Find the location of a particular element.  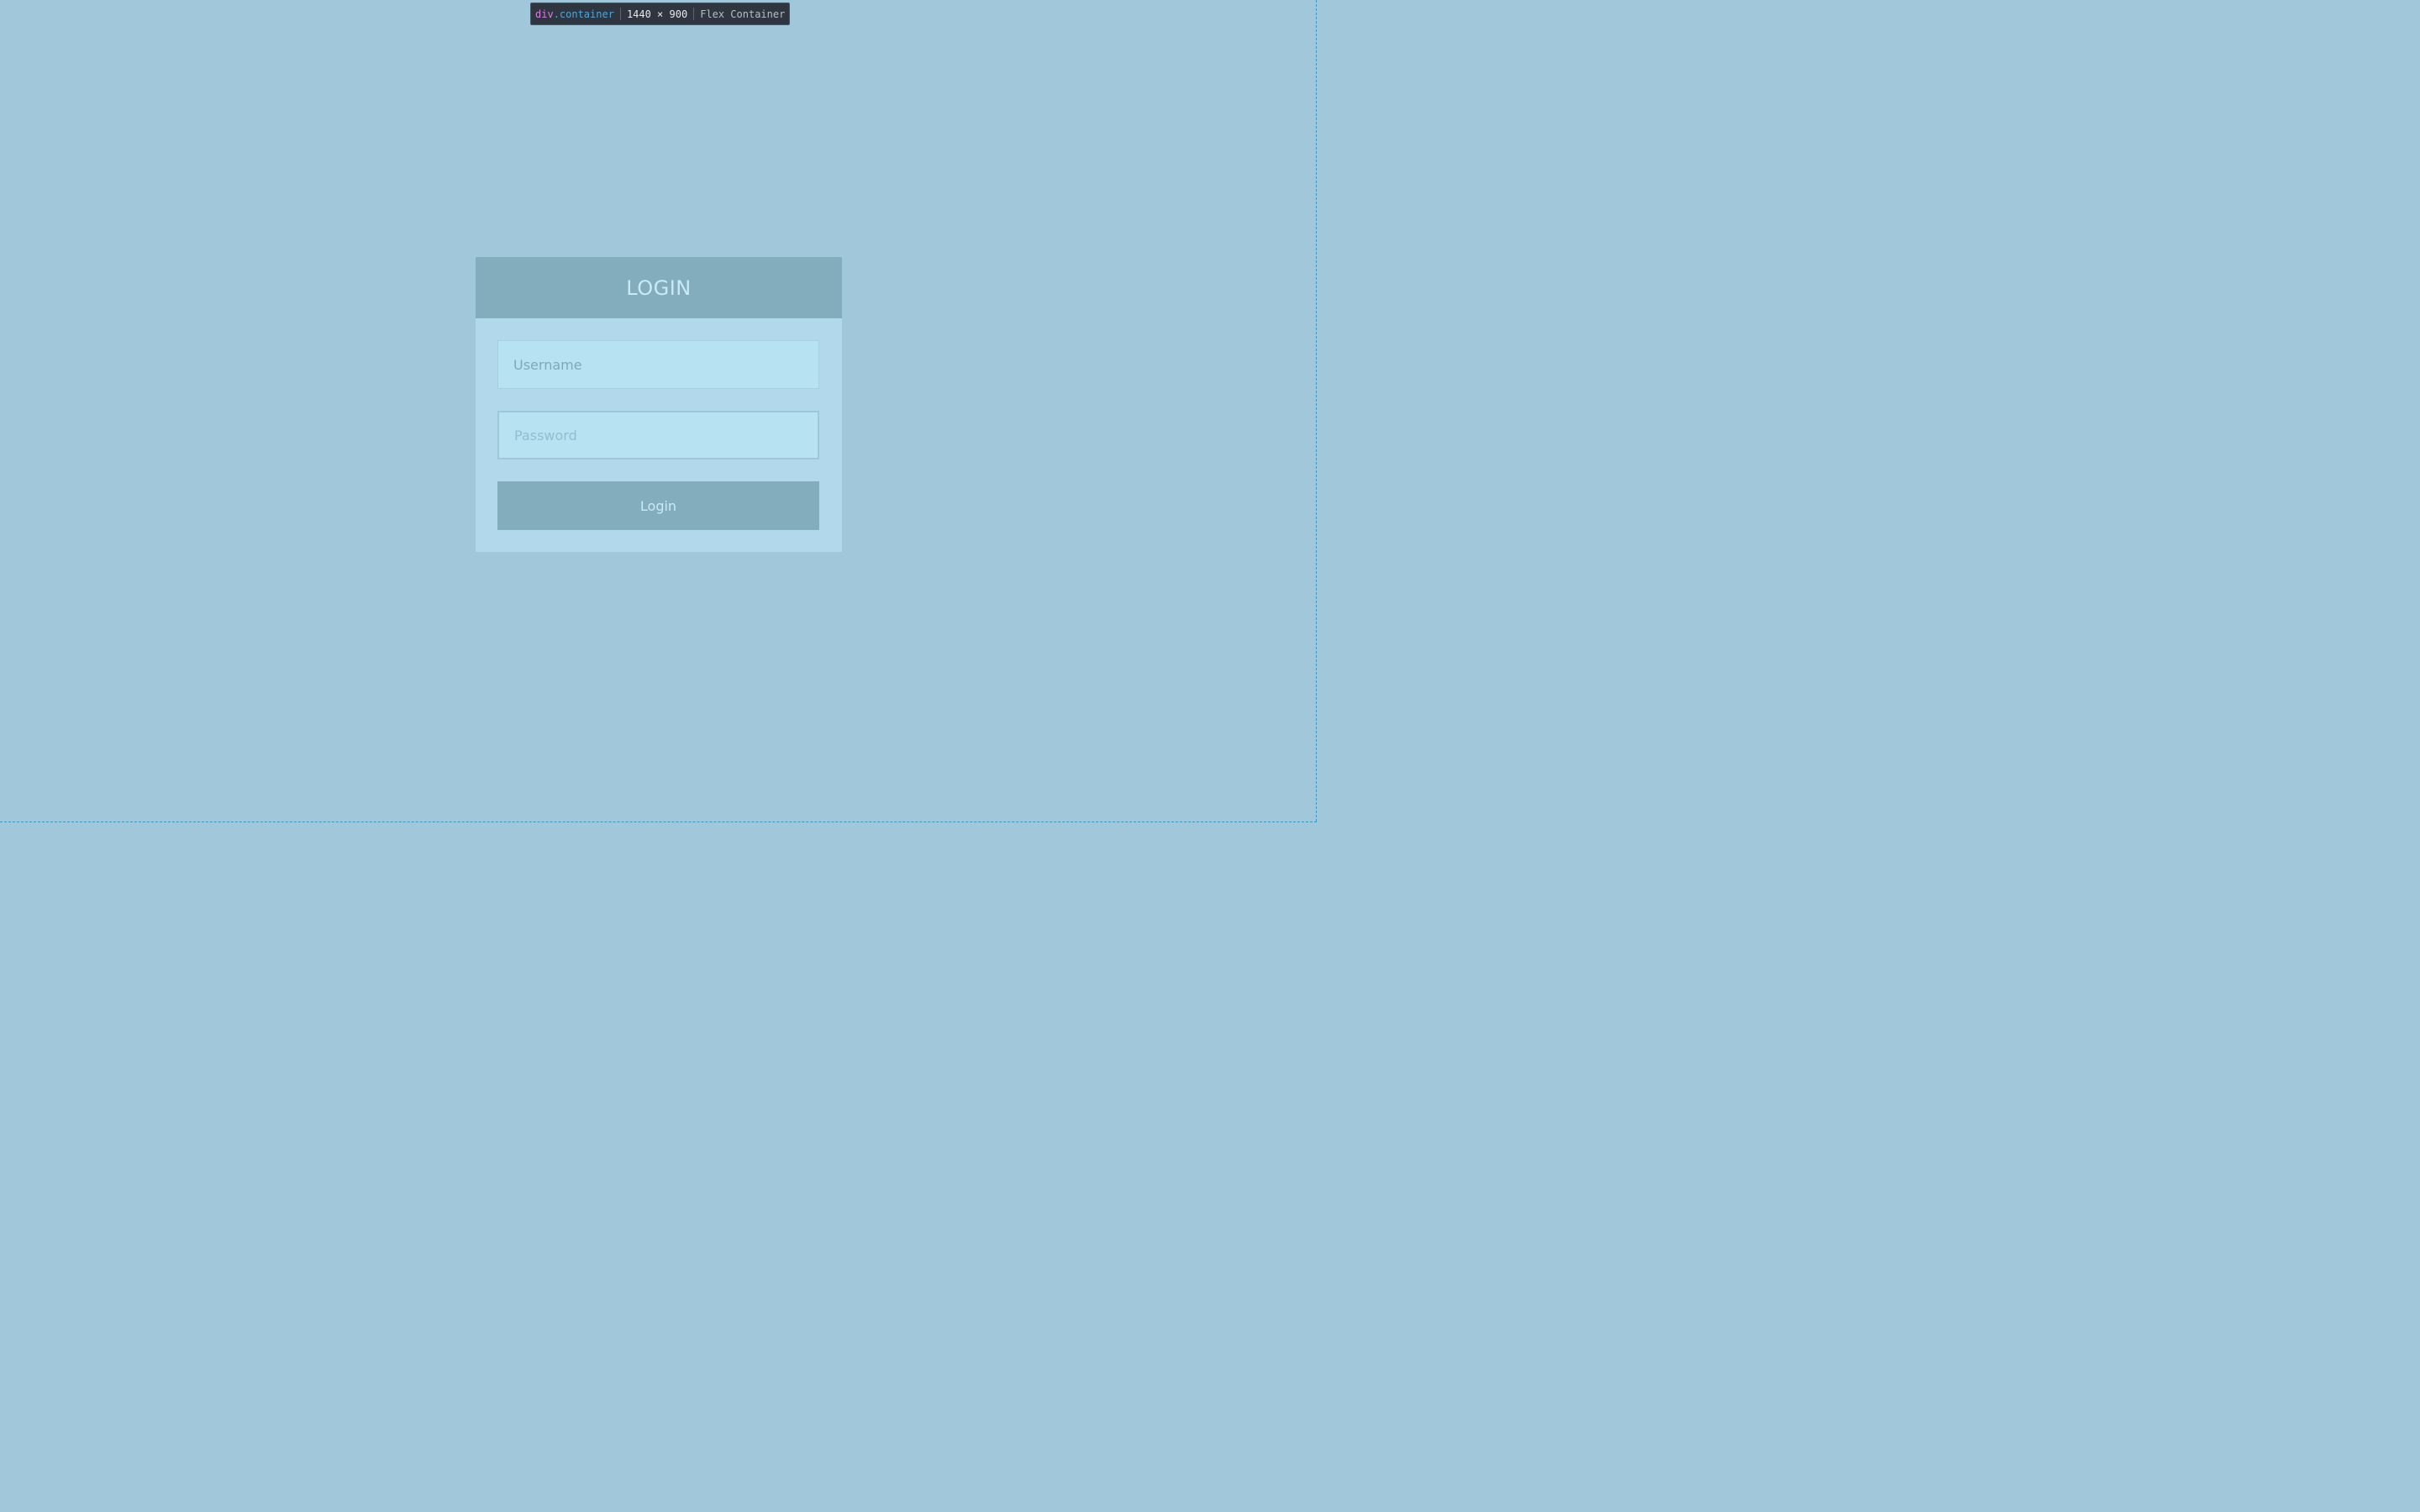

devtools-inspect-tooltip: div .container 1440 × 900 Flex Container is located at coordinates (660, 14).